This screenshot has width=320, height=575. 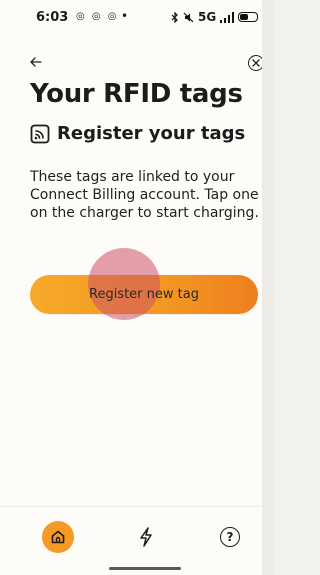 I want to click on status-time: 6:03, so click(x=52, y=17).